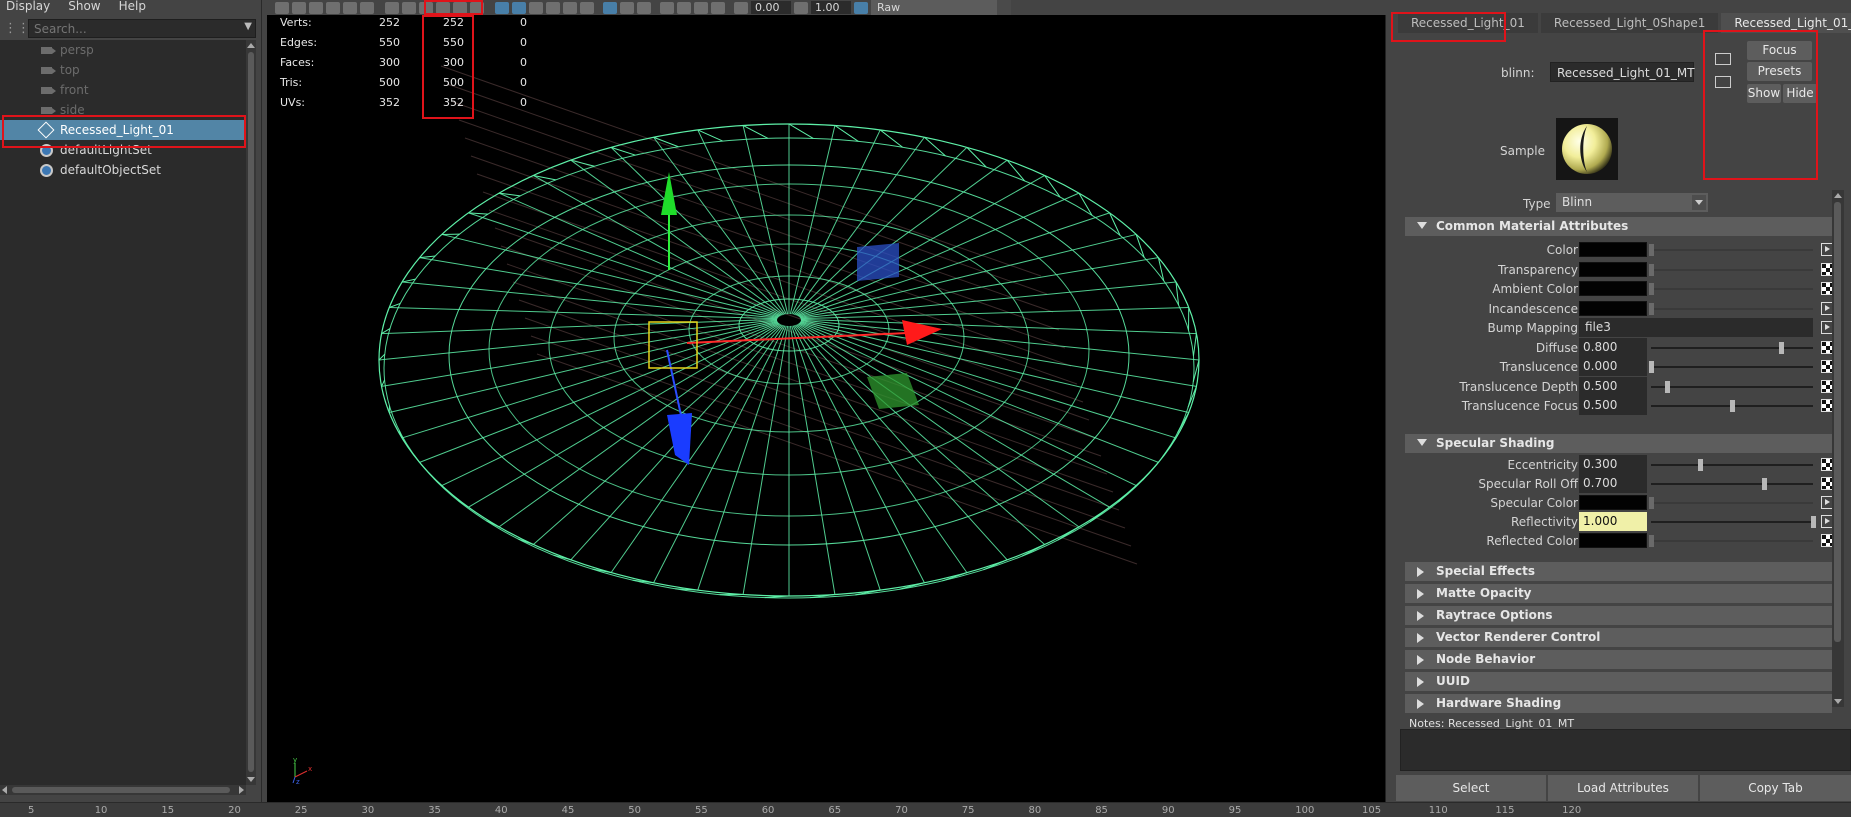 The height and width of the screenshot is (817, 1851). Describe the element at coordinates (684, 7) in the screenshot. I see `xray-icon` at that location.